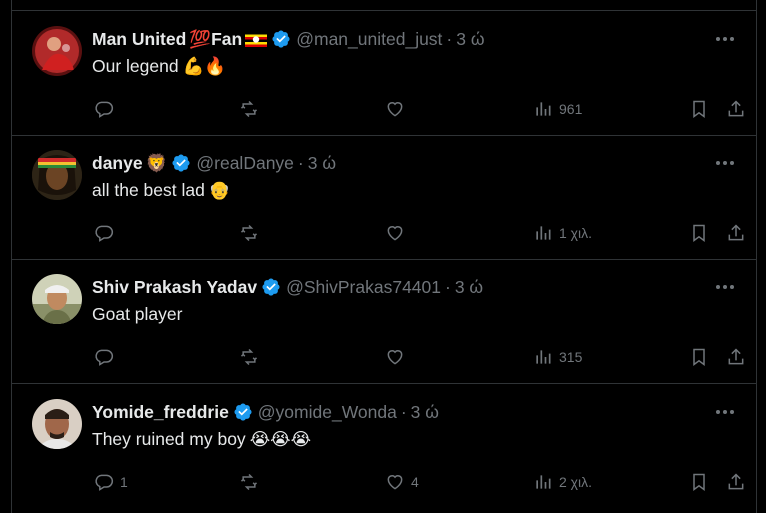 Image resolution: width=766 pixels, height=513 pixels. What do you see at coordinates (117, 163) in the screenshot?
I see `display-name: danye` at bounding box center [117, 163].